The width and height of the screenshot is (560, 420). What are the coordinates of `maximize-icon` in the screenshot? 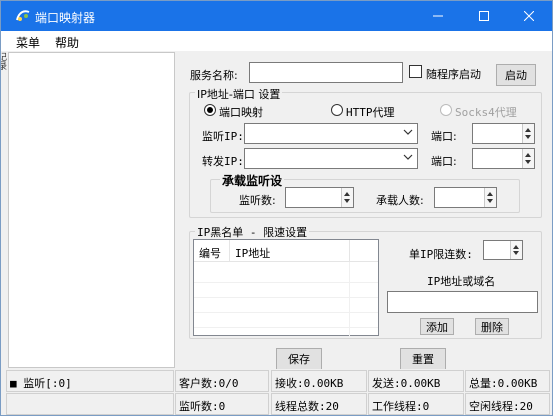 It's located at (484, 16).